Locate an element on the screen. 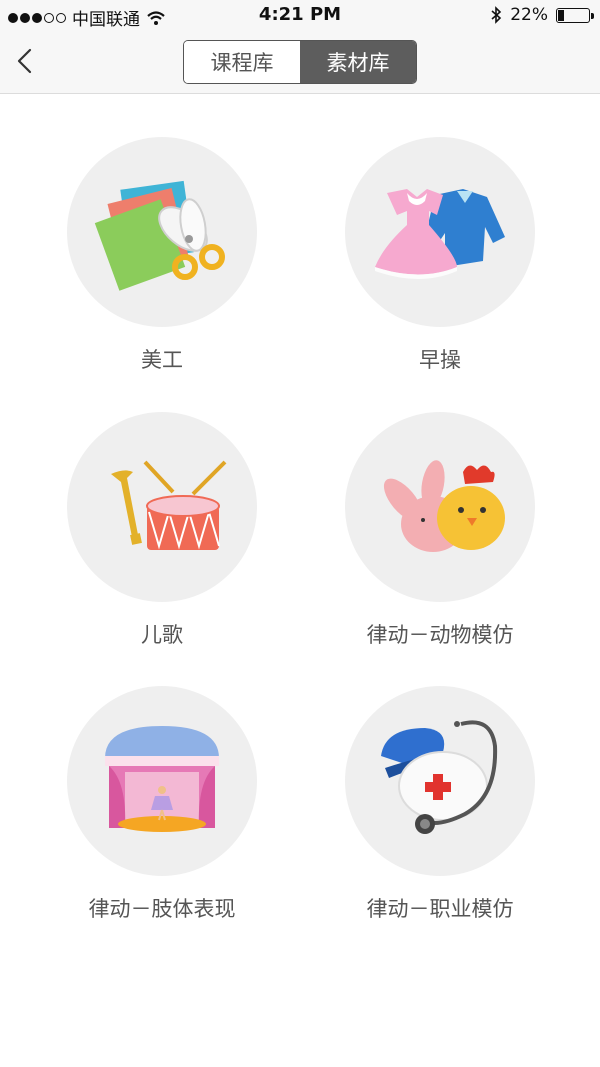 Image resolution: width=600 pixels, height=1067 pixels. nav-bar: 课程库 素材库 is located at coordinates (300, 62).